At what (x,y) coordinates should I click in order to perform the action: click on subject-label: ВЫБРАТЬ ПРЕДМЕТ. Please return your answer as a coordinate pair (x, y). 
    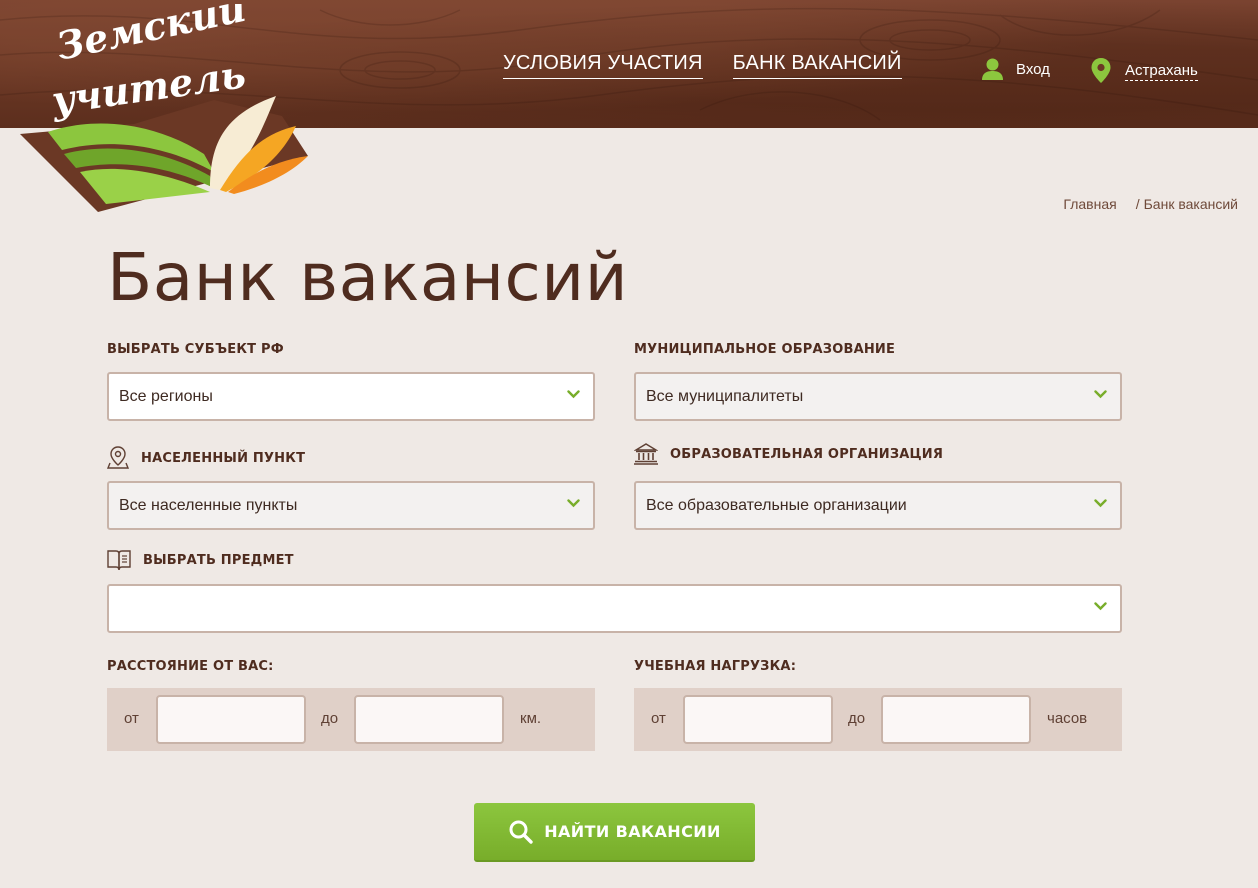
    Looking at the image, I should click on (200, 560).